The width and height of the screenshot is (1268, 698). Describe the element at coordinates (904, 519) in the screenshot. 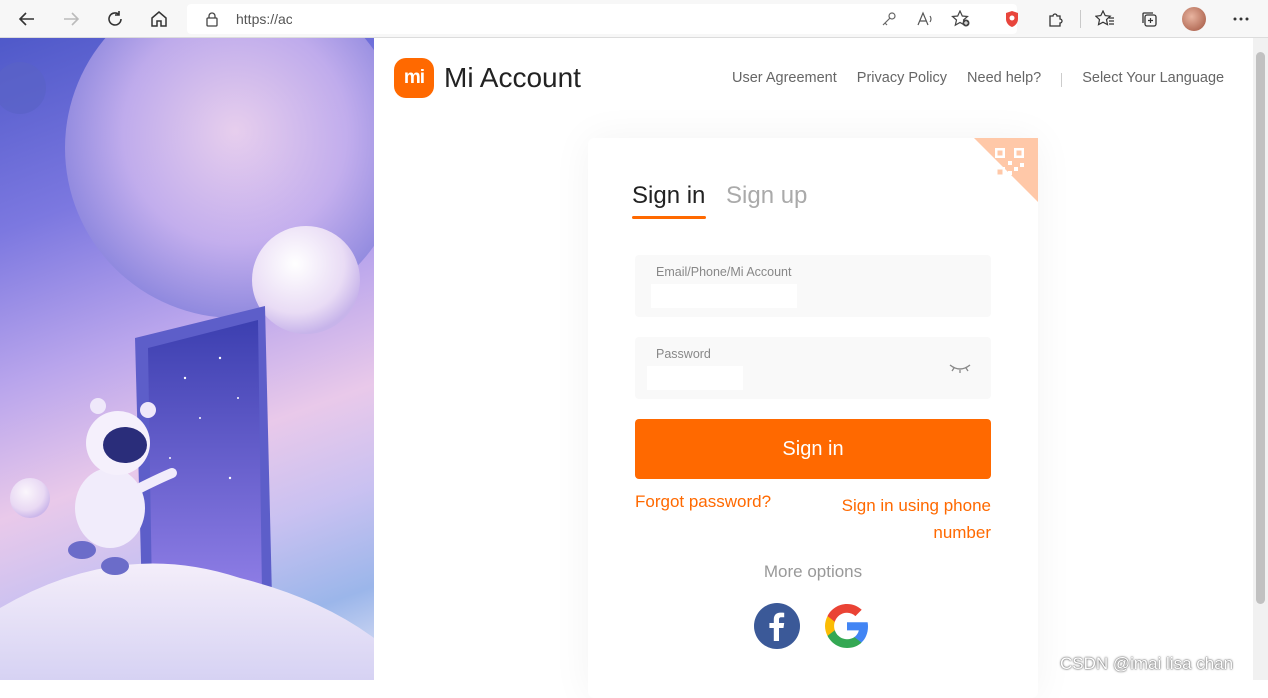

I see `phone-signin-link: Sign in using phone number` at that location.